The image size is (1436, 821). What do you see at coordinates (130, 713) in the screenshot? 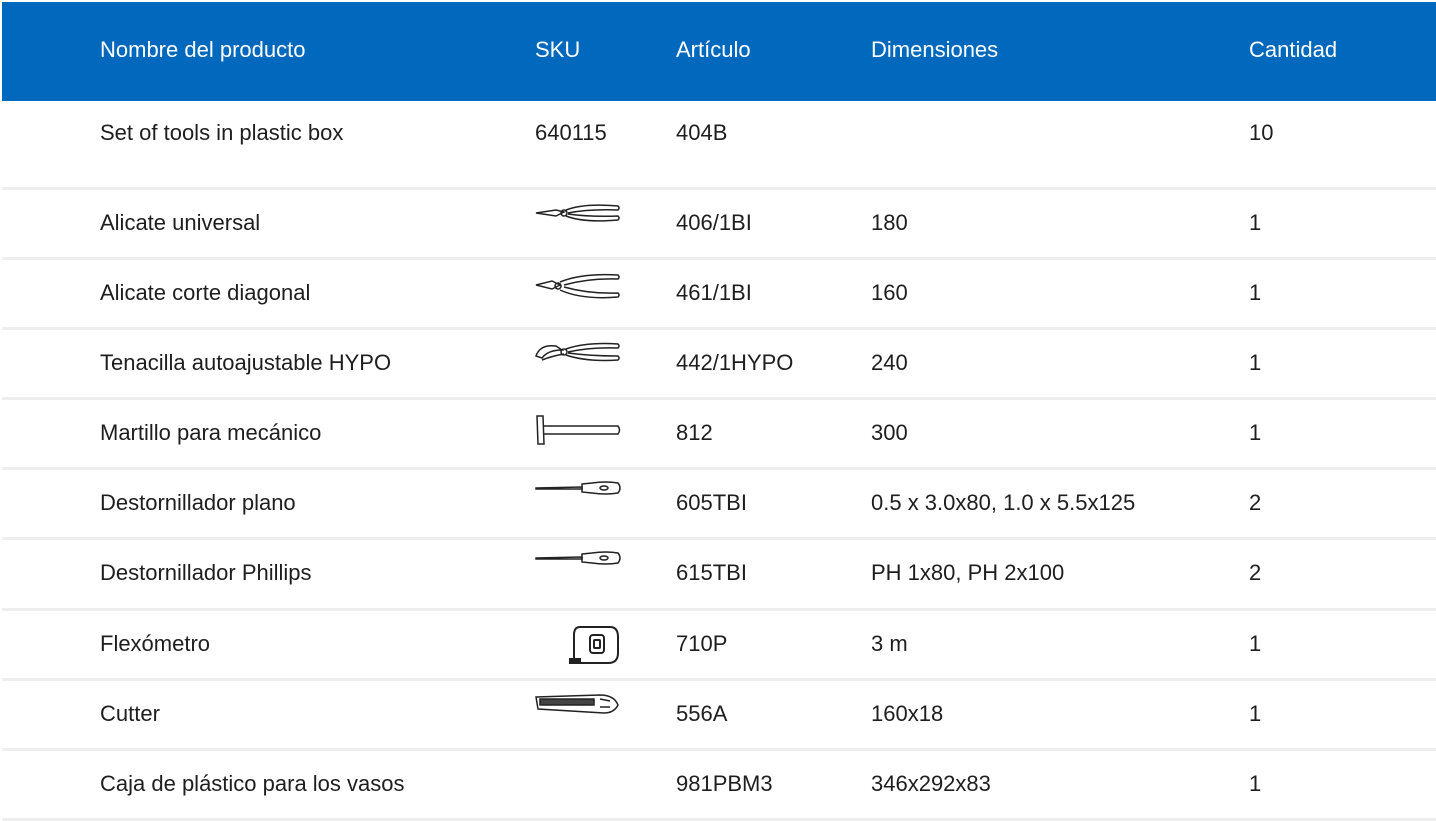
I see `product-name: Cutter` at bounding box center [130, 713].